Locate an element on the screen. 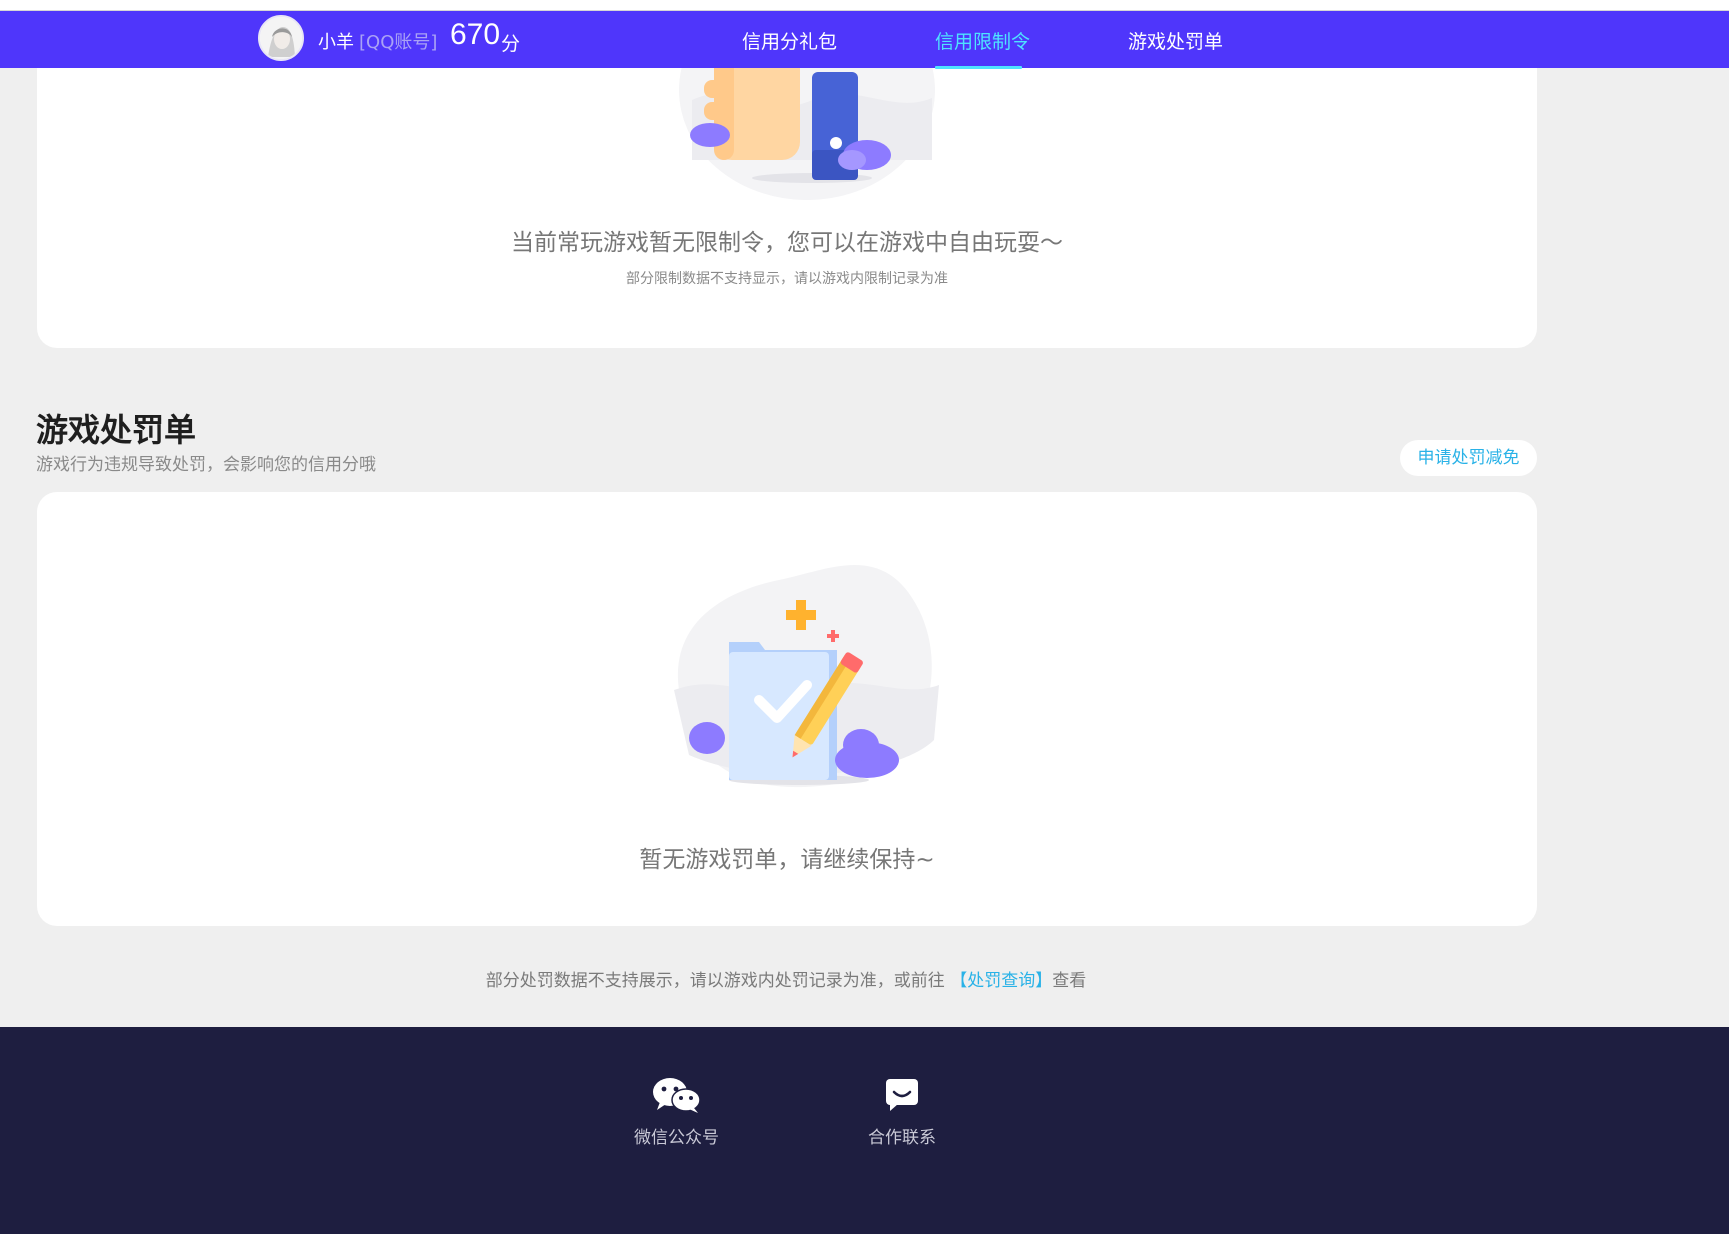  tab-credit-gift: 信用分礼包 is located at coordinates (789, 40).